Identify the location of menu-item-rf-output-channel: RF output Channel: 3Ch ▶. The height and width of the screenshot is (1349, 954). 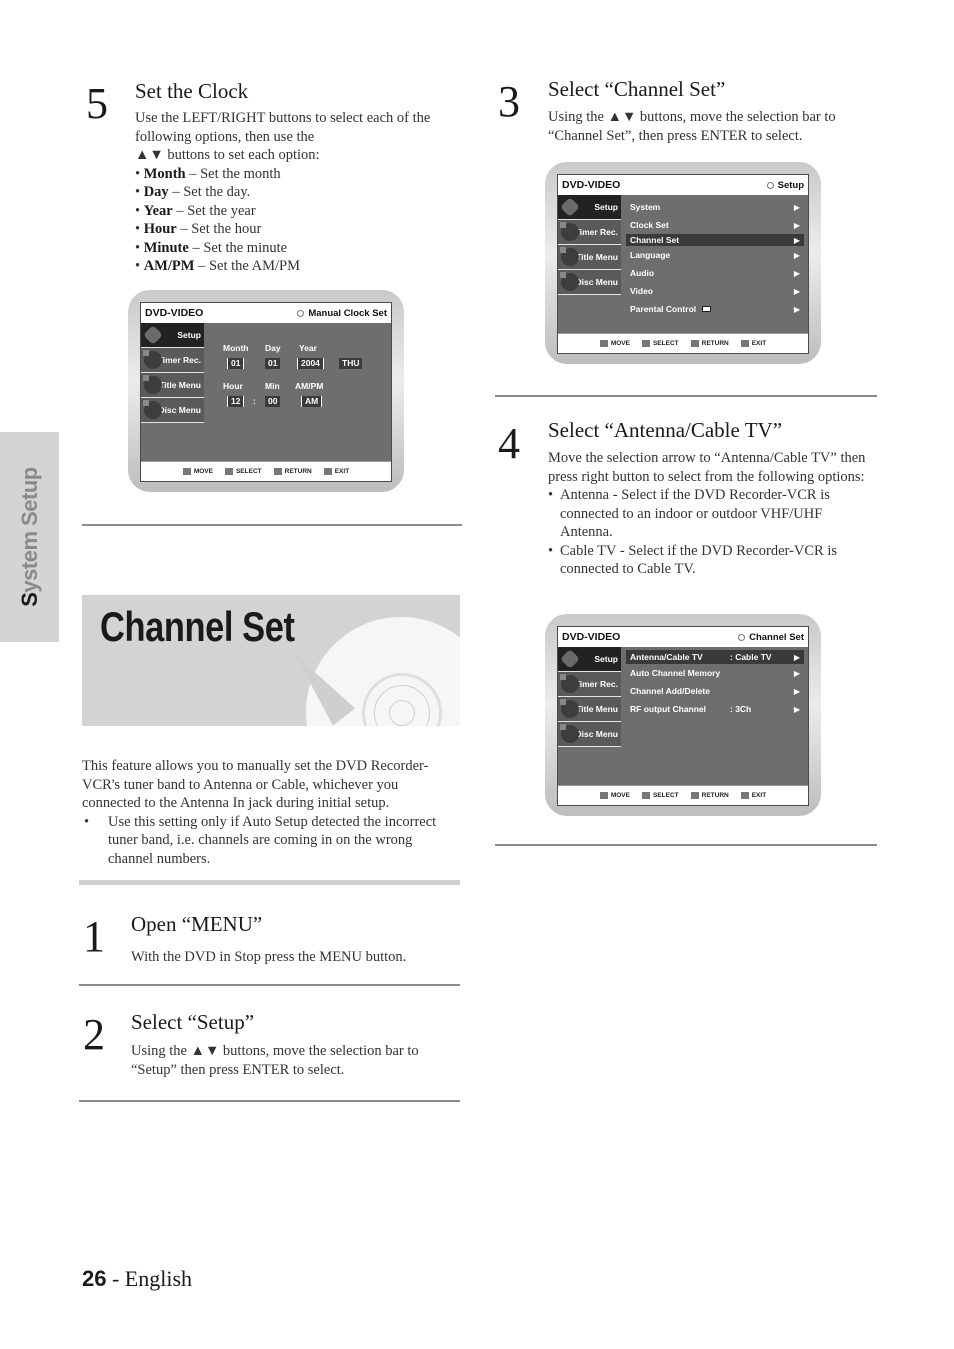
(715, 709).